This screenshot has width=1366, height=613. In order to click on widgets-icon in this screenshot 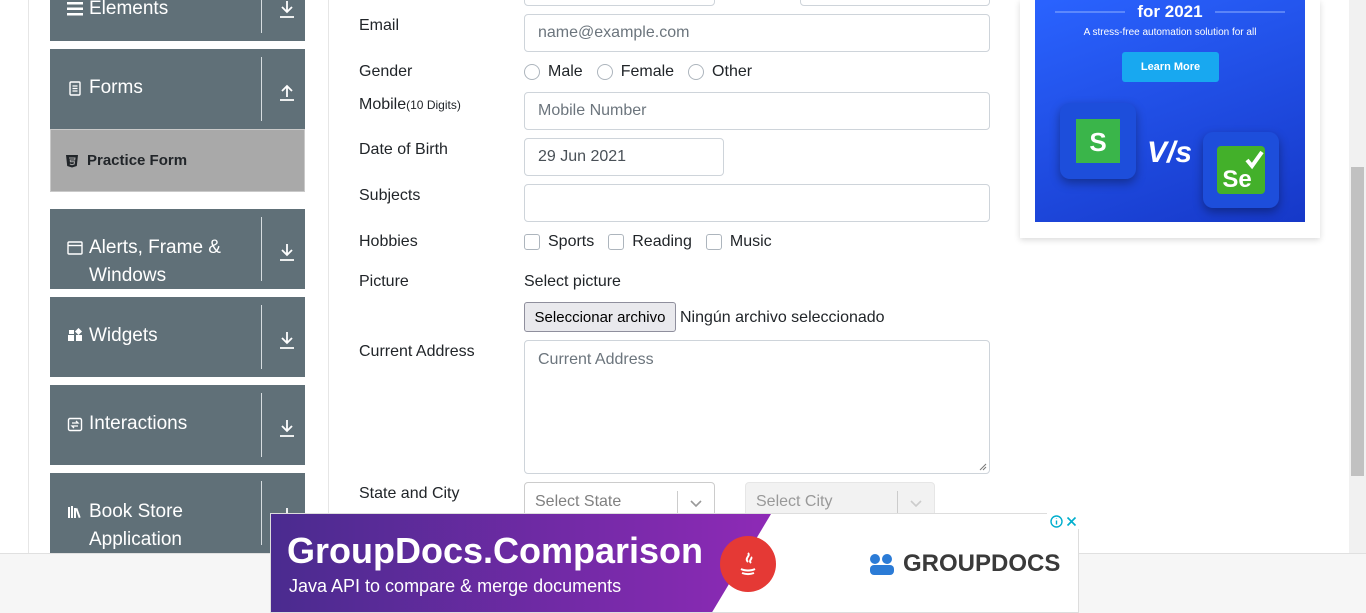, I will do `click(75, 334)`.